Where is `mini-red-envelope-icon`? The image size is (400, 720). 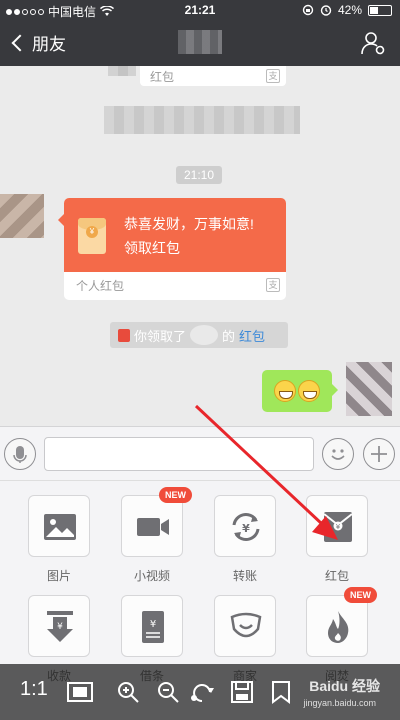 mini-red-envelope-icon is located at coordinates (124, 335).